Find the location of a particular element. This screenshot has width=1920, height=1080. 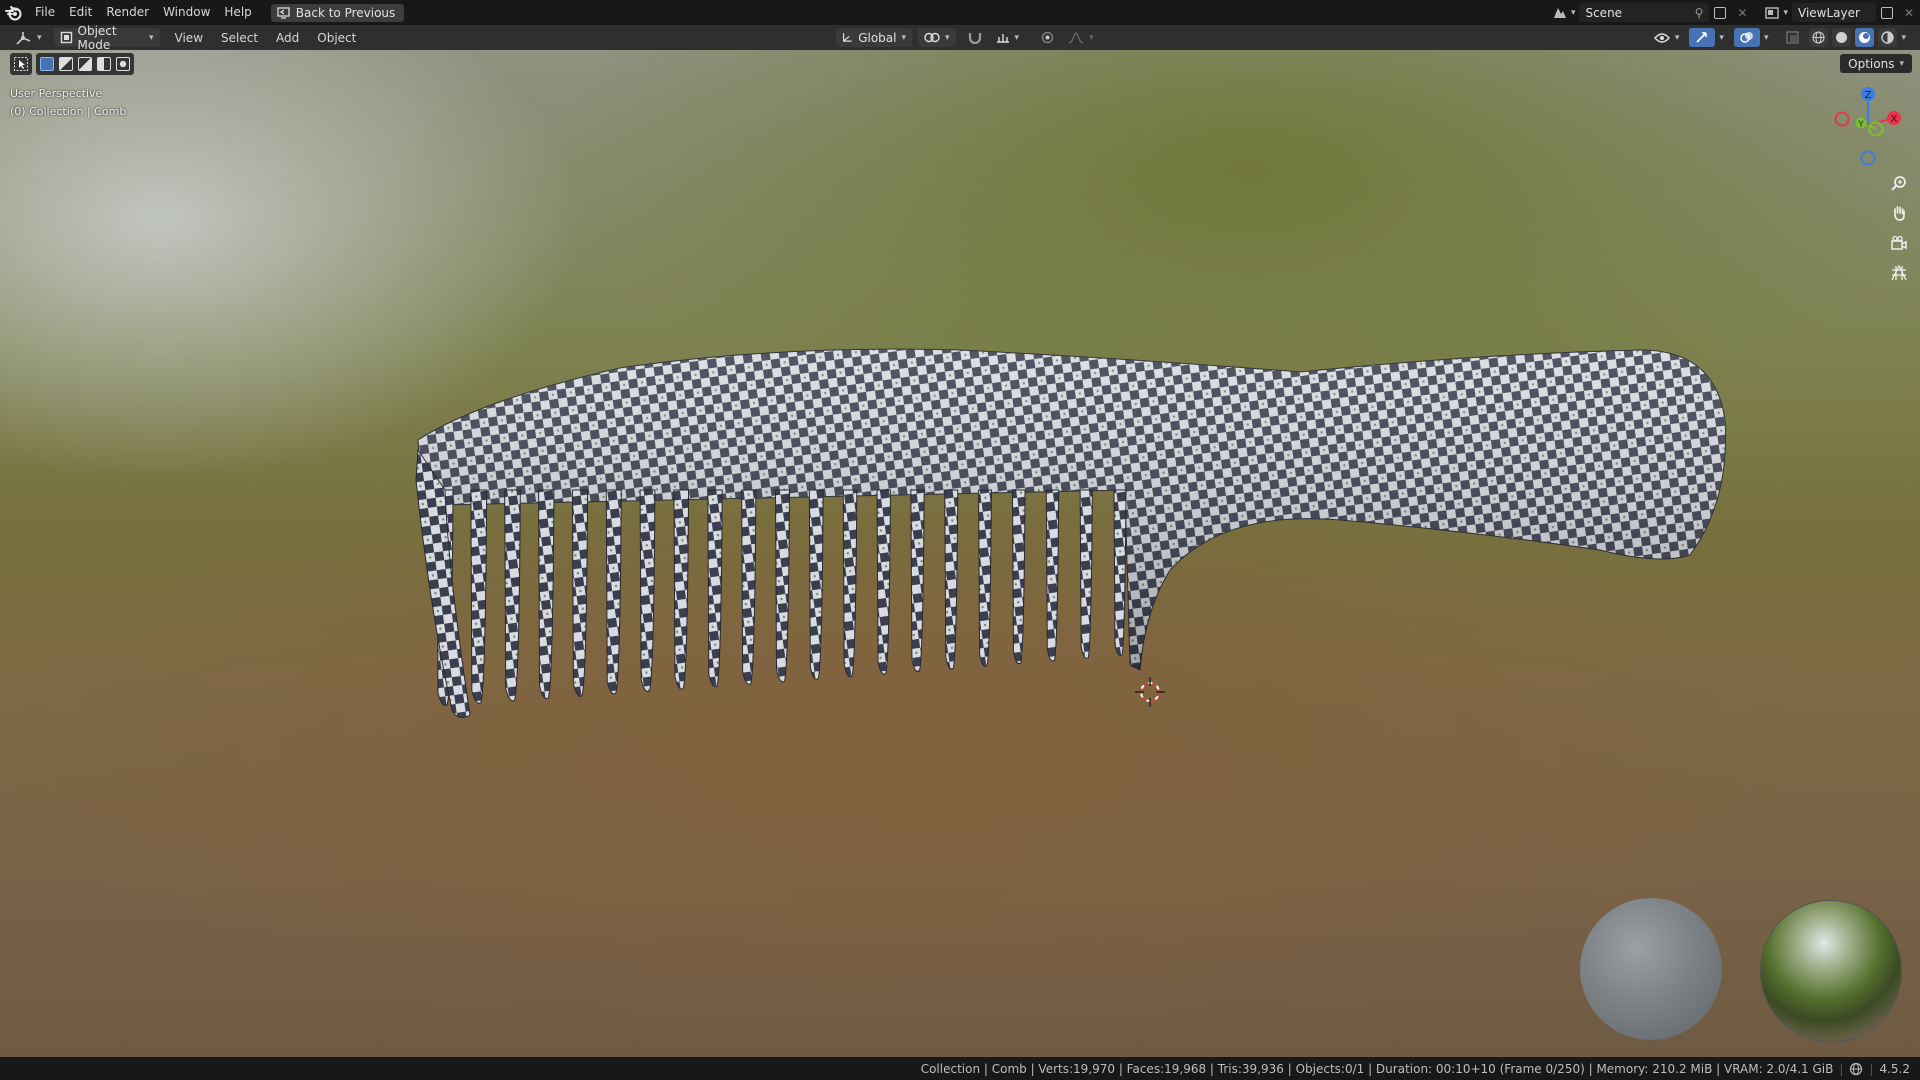

snap-toggle is located at coordinates (975, 37).